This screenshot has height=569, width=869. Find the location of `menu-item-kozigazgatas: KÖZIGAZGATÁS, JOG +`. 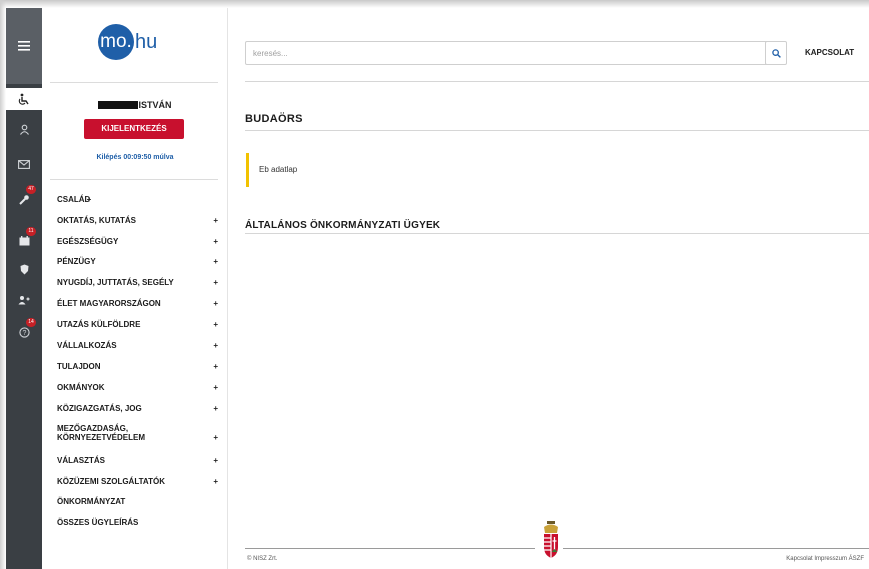

menu-item-kozigazgatas: KÖZIGAZGATÁS, JOG + is located at coordinates (137, 408).